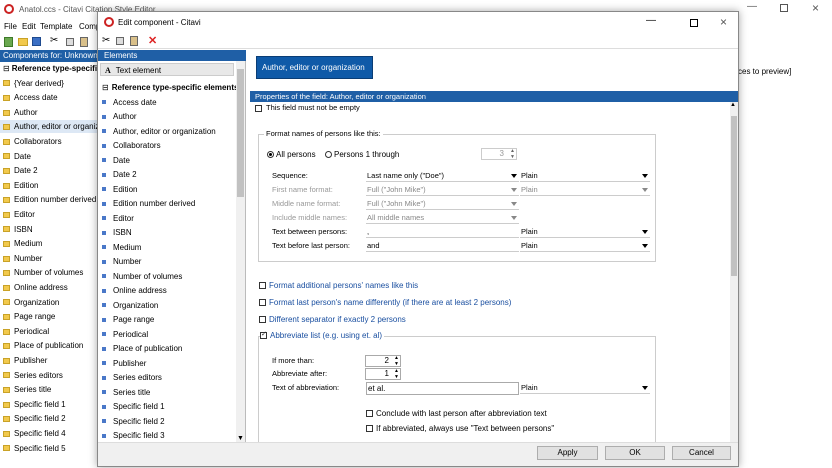 The width and height of the screenshot is (832, 468). Describe the element at coordinates (442, 176) in the screenshot. I see `format-row-value-select: Last name only ("Doe")` at that location.